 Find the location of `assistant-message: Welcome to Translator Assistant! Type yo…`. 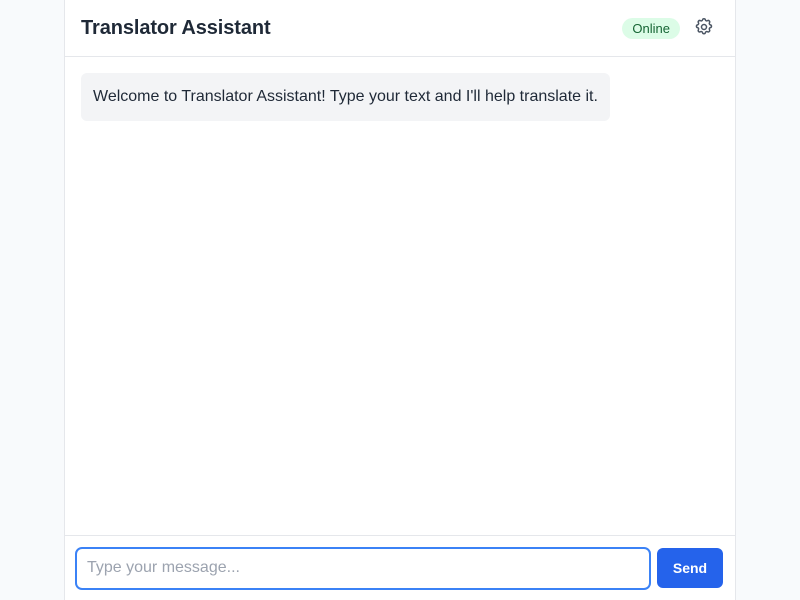

assistant-message: Welcome to Translator Assistant! Type yo… is located at coordinates (345, 97).